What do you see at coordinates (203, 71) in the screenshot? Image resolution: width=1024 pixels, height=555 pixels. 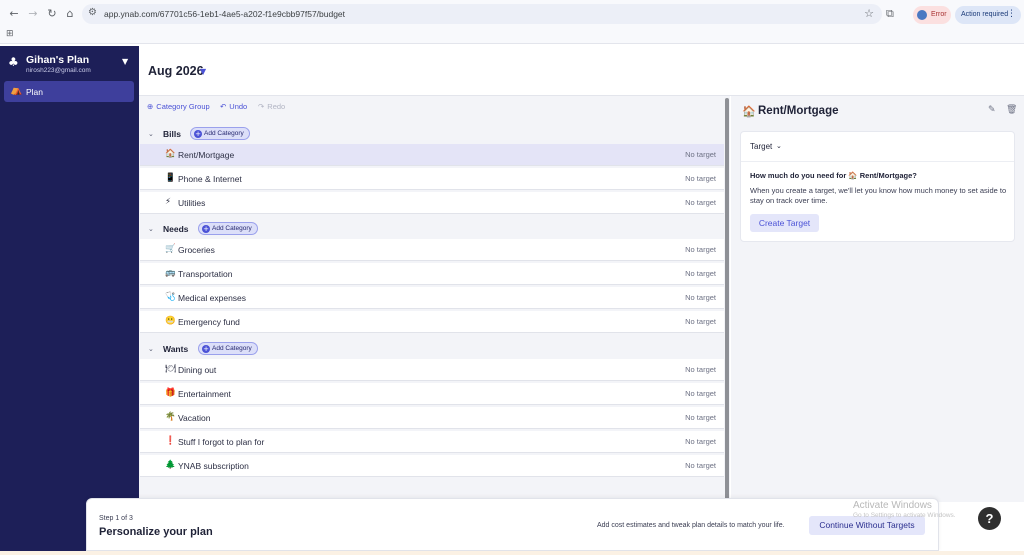 I see `month-dropdown-icon: ▼` at bounding box center [203, 71].